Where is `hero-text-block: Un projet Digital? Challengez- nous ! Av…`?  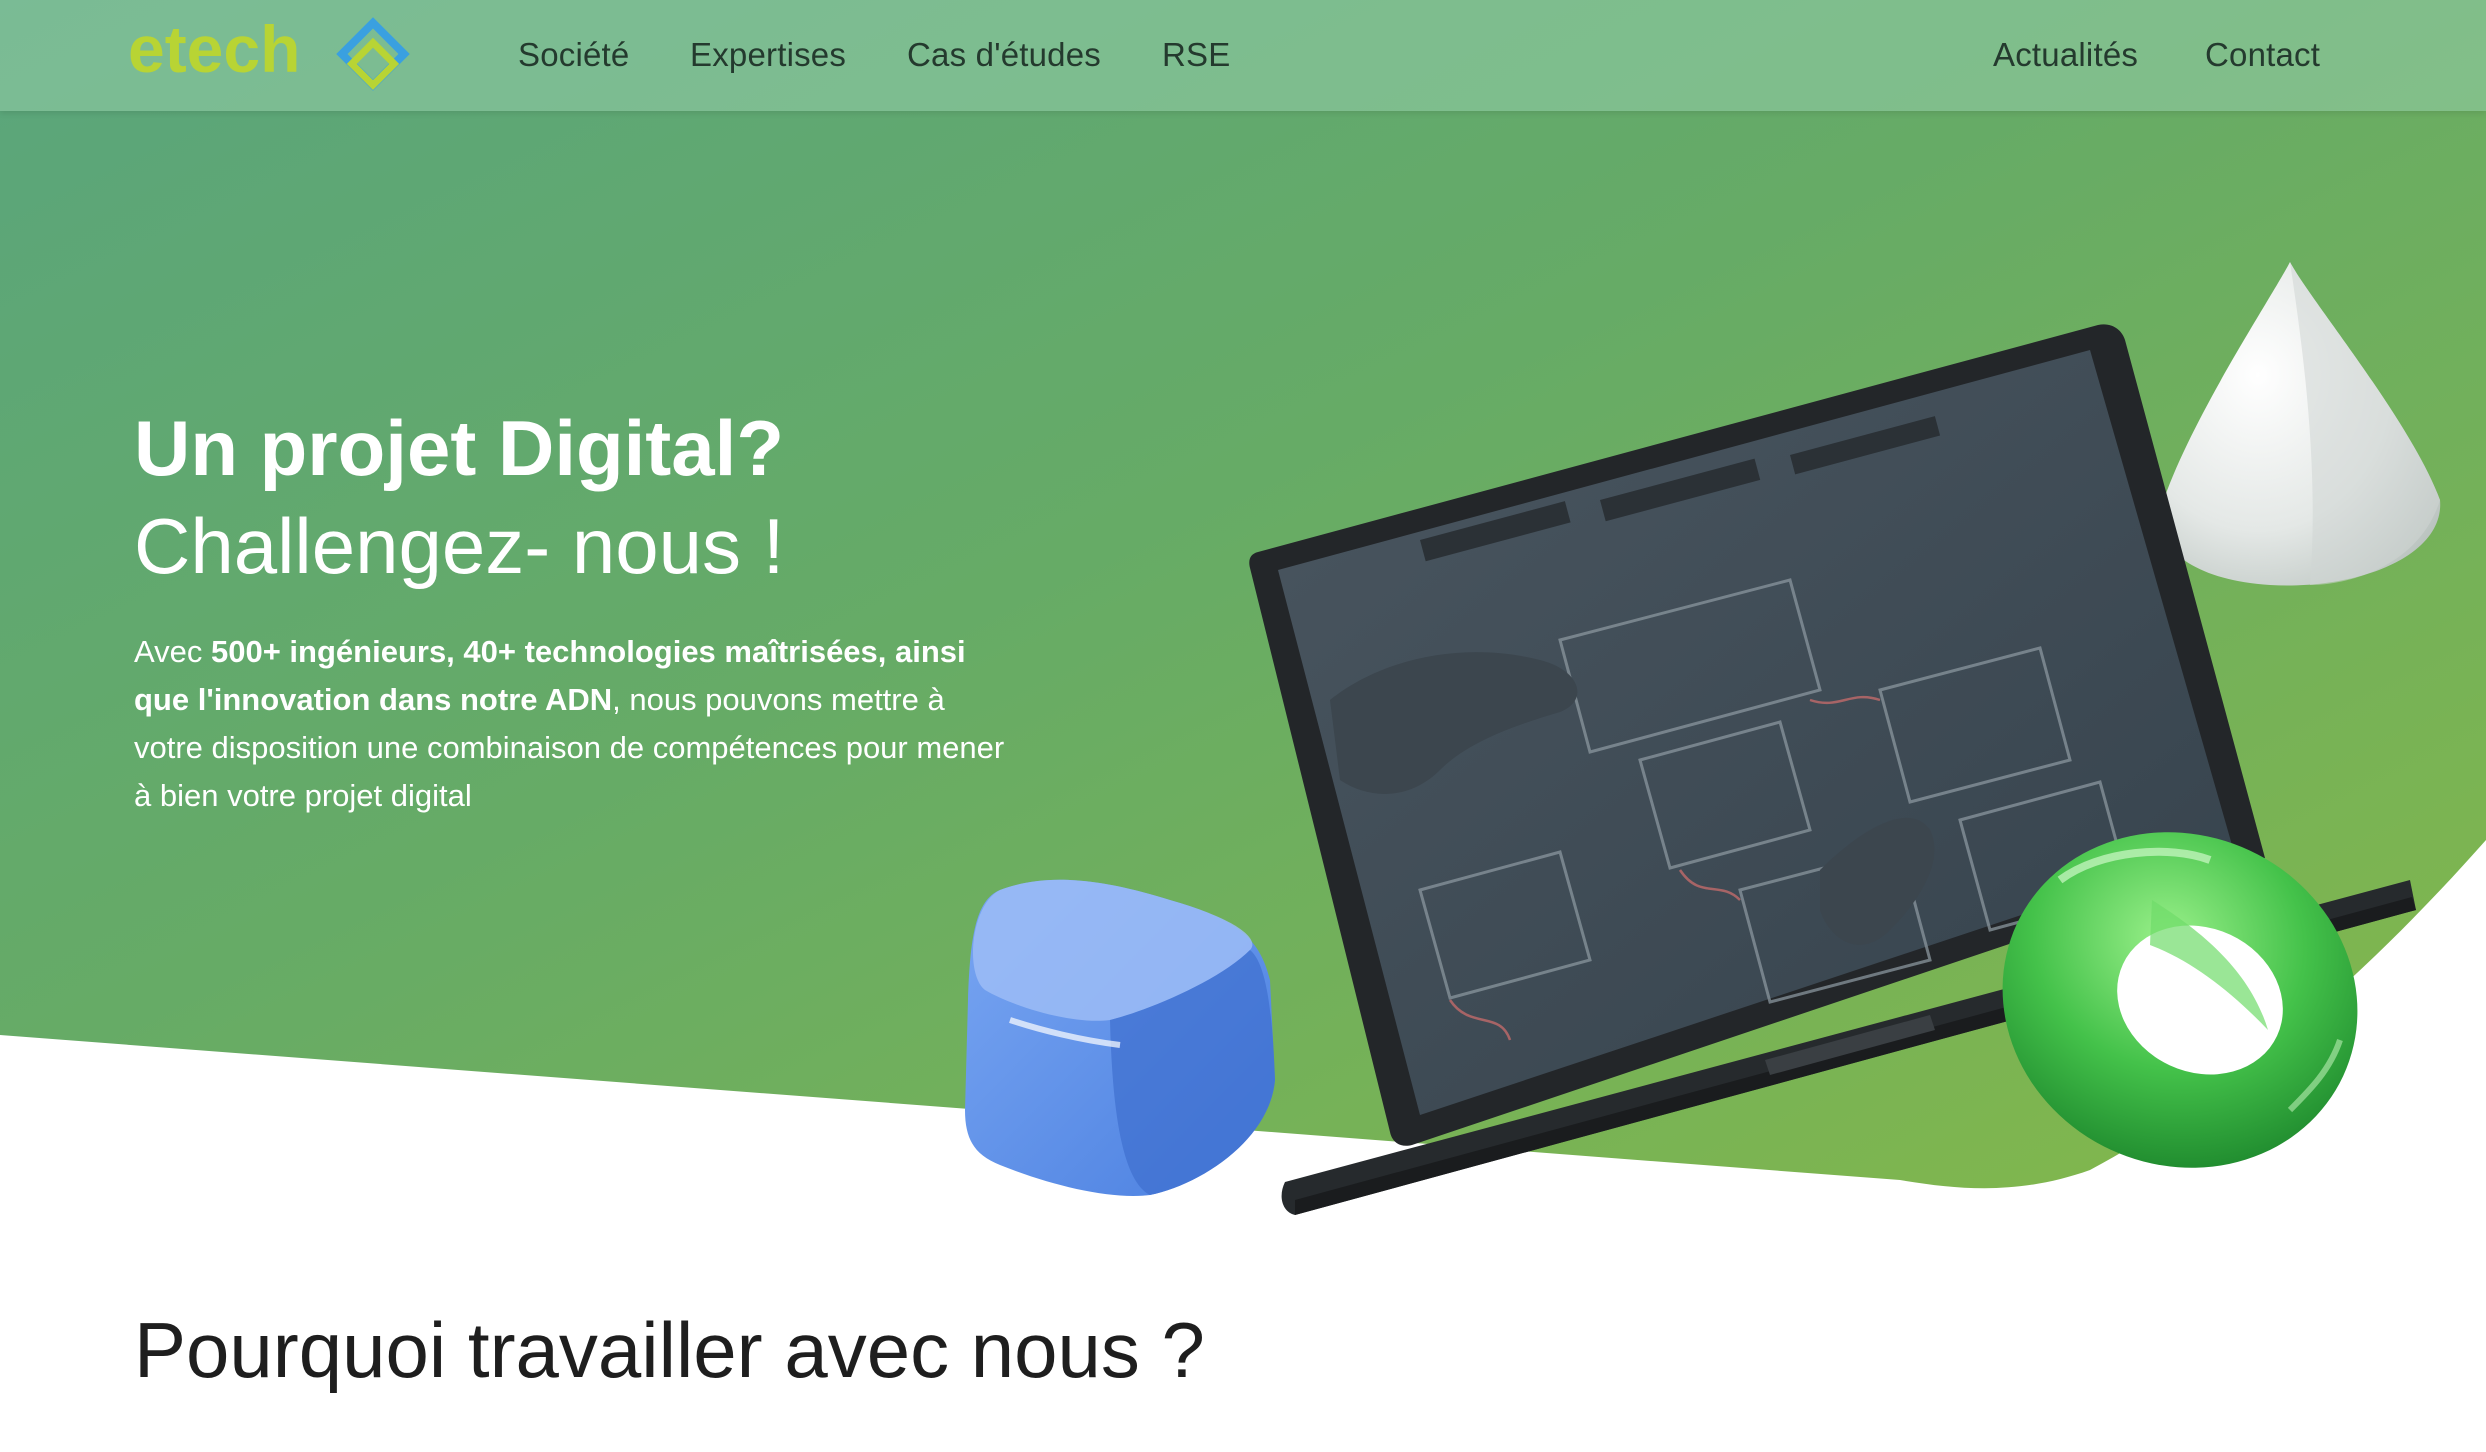 hero-text-block: Un projet Digital? Challengez- nous ! Av… is located at coordinates (574, 610).